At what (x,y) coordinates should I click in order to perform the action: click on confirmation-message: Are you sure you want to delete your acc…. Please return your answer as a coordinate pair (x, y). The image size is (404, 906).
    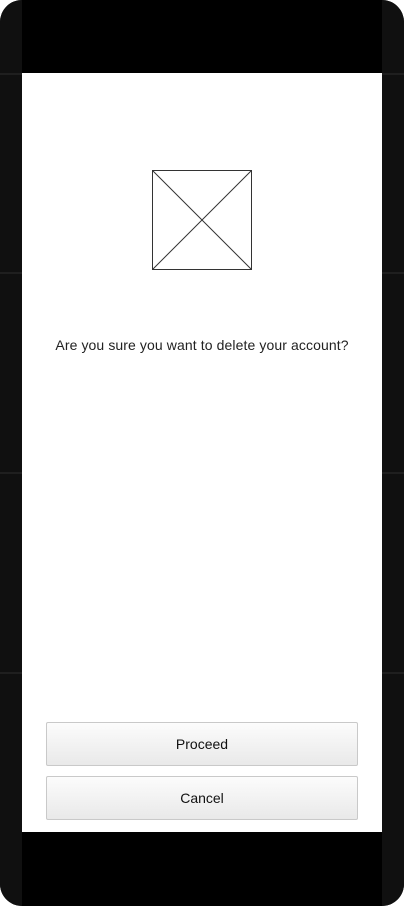
    Looking at the image, I should click on (202, 345).